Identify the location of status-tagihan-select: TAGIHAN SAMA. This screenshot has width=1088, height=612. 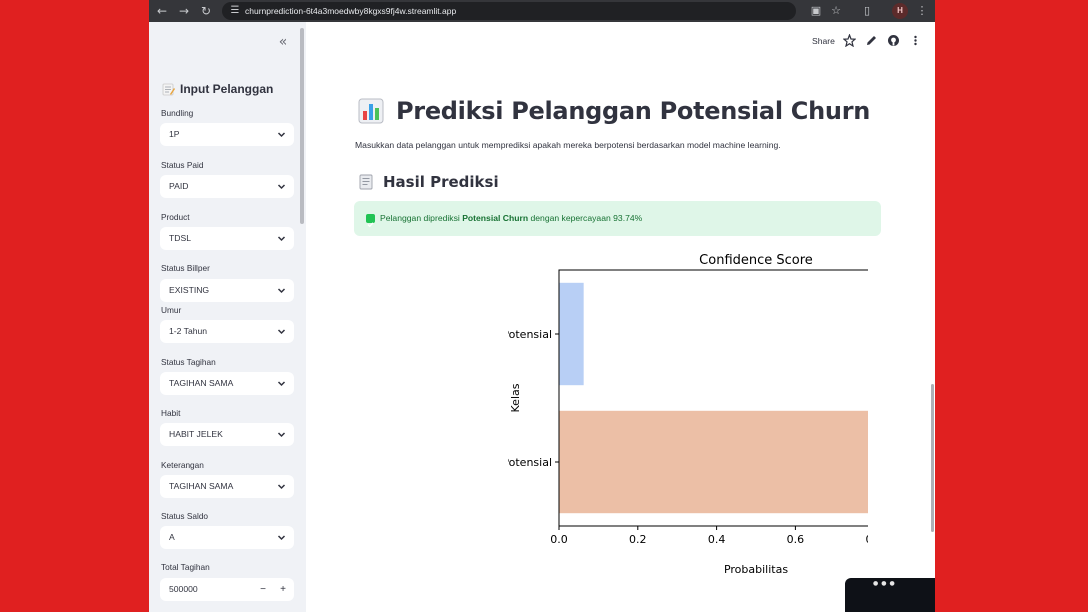
(227, 383).